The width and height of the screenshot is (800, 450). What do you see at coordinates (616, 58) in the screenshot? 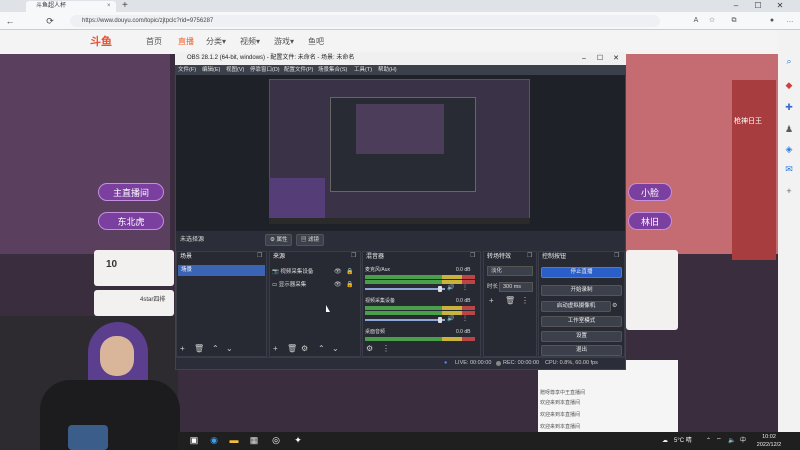
I see `obs-close-button: ✕` at bounding box center [616, 58].